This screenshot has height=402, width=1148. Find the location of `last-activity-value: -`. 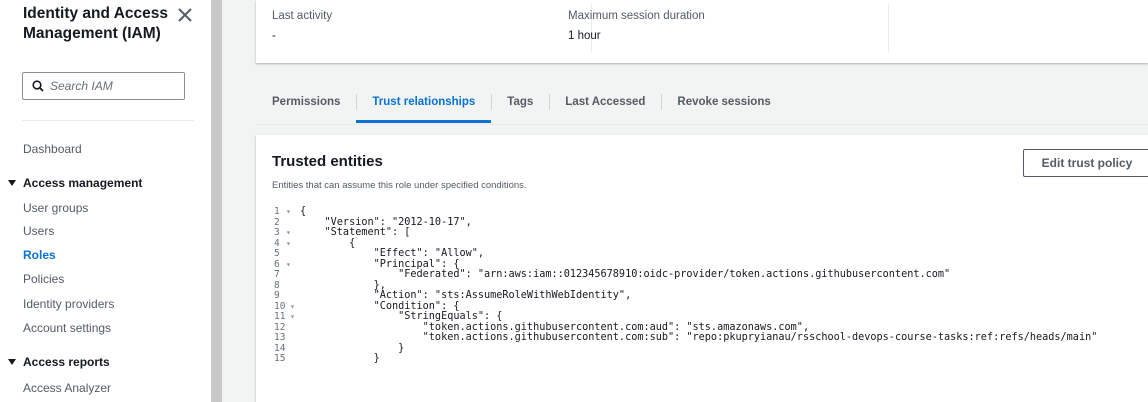

last-activity-value: - is located at coordinates (274, 36).